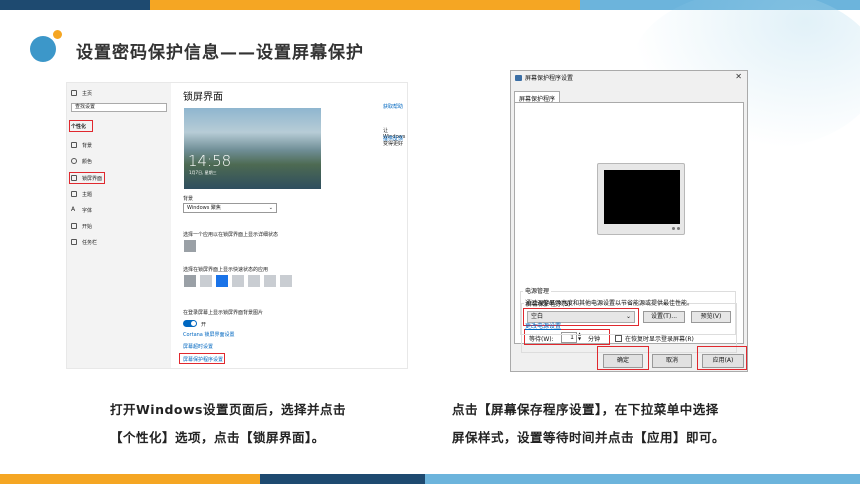  Describe the element at coordinates (190, 323) in the screenshot. I see `signin-bg-toggle` at that location.